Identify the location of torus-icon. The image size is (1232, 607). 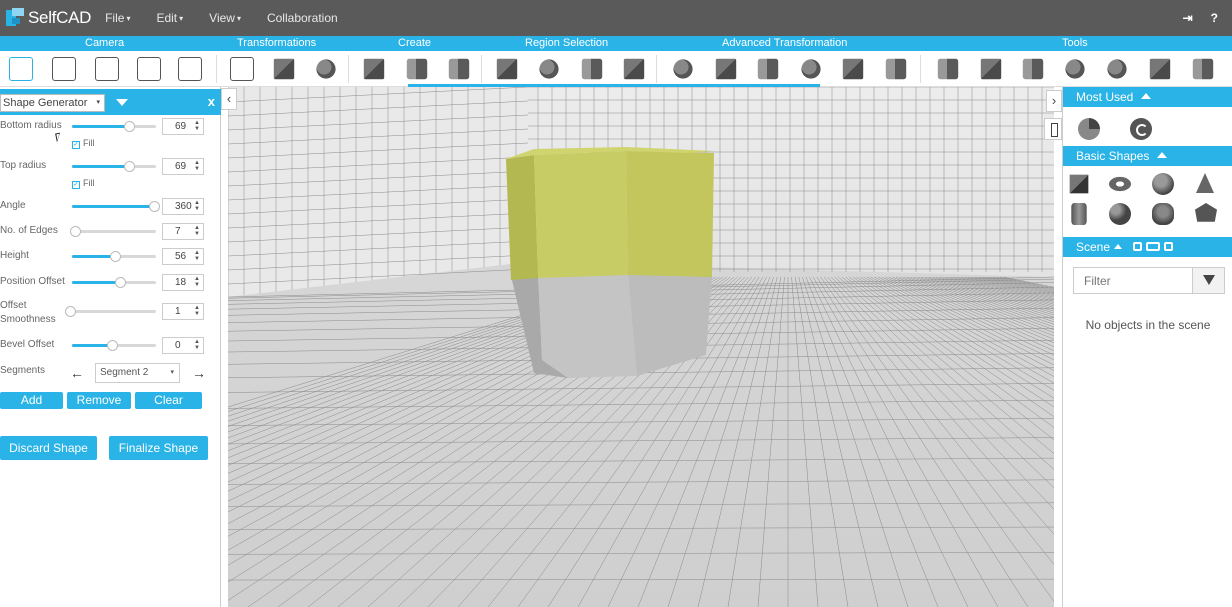
(1120, 184).